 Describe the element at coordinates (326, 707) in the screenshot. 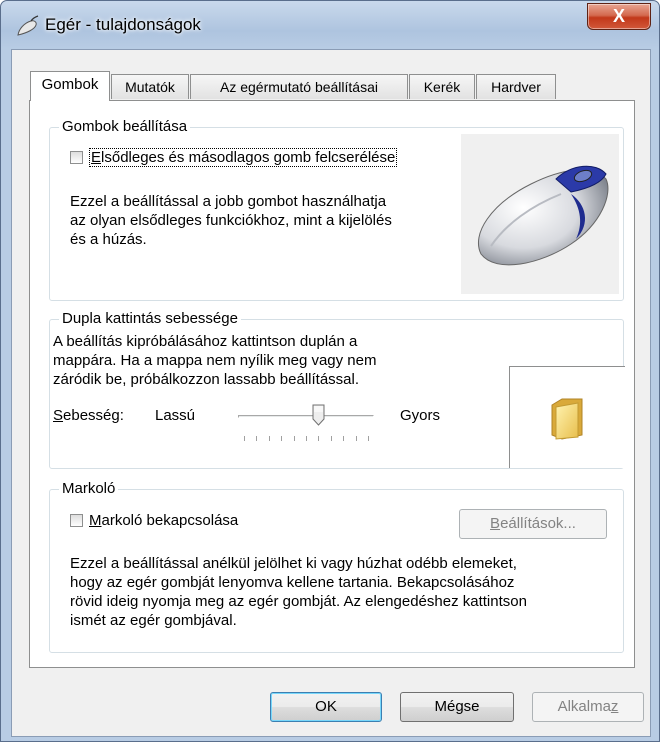

I see `ok-button: OK` at that location.